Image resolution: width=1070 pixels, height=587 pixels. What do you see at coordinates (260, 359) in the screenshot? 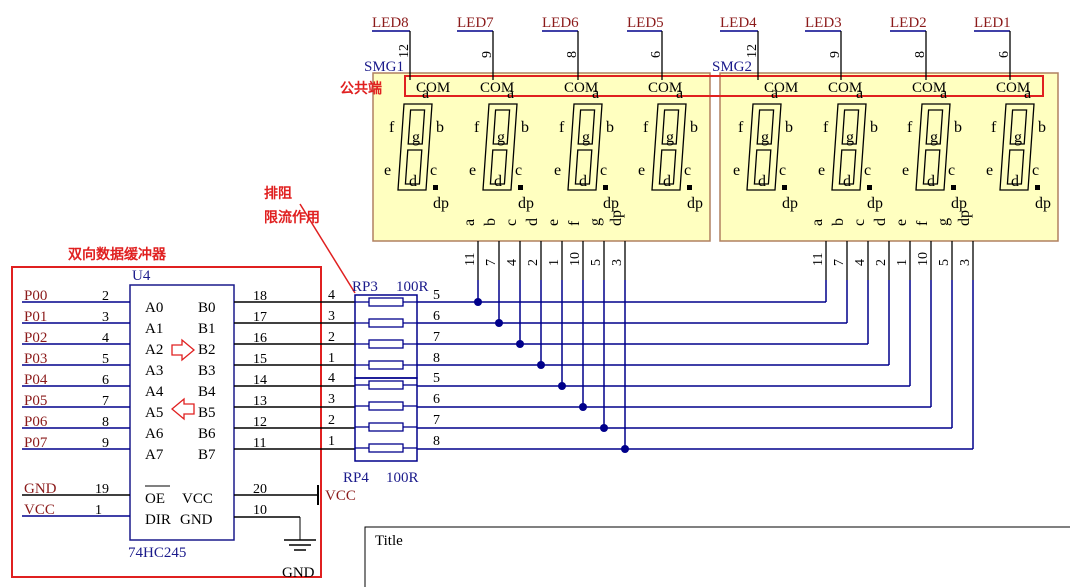
I see `output-pin-number: 15` at bounding box center [260, 359].